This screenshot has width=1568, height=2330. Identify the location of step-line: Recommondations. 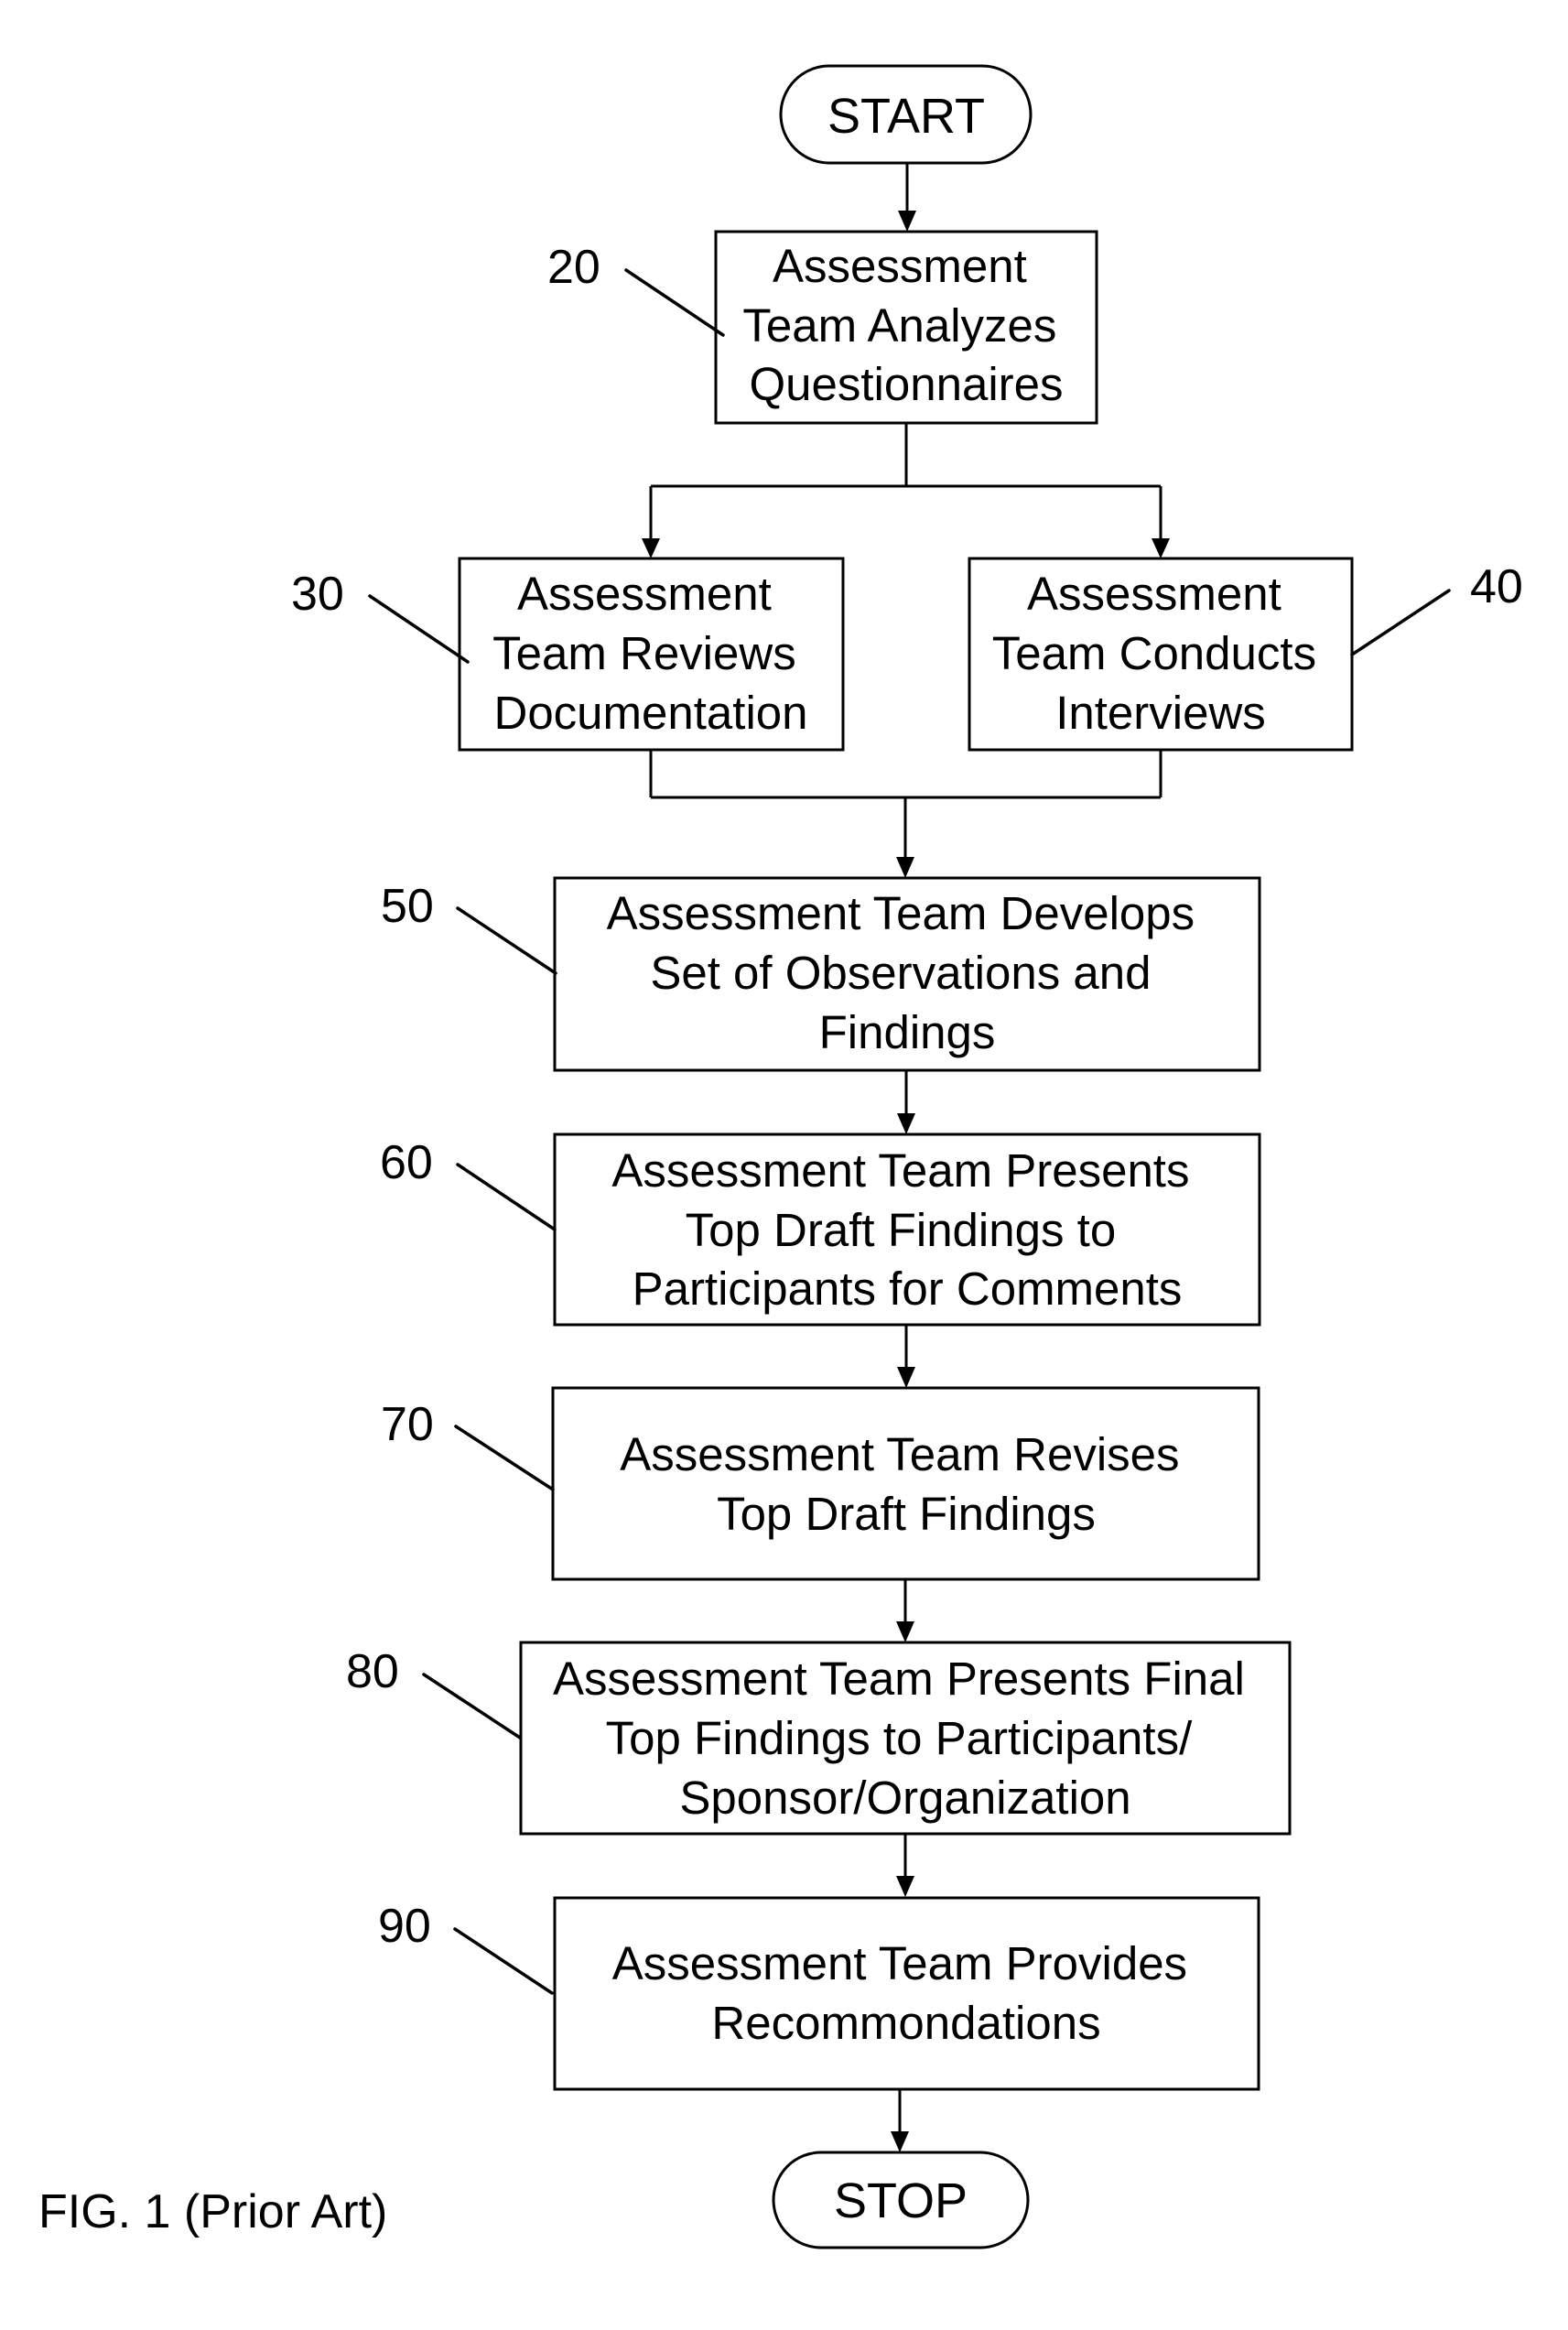
(905, 2023).